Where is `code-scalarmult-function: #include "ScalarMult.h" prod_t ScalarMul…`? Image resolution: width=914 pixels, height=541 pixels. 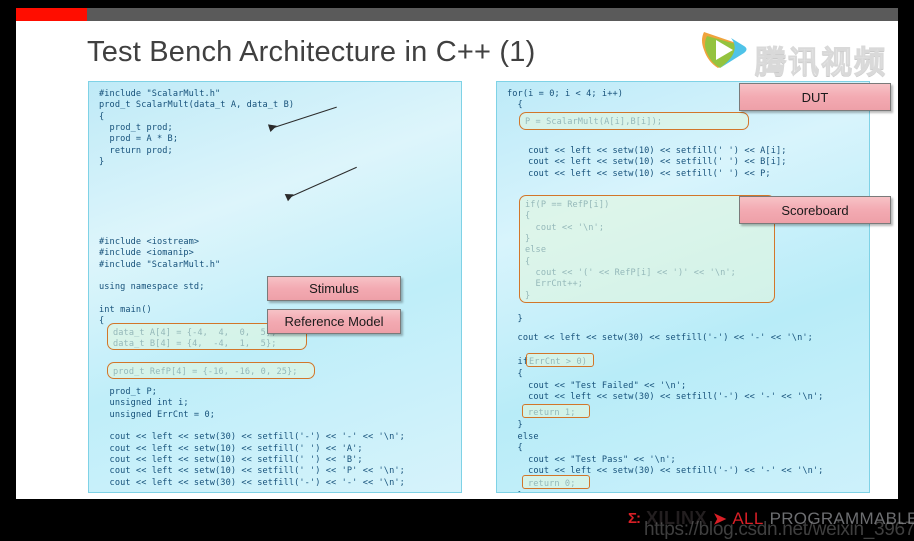
code-scalarmult-function: #include "ScalarMult.h" prod_t ScalarMul… is located at coordinates (197, 128).